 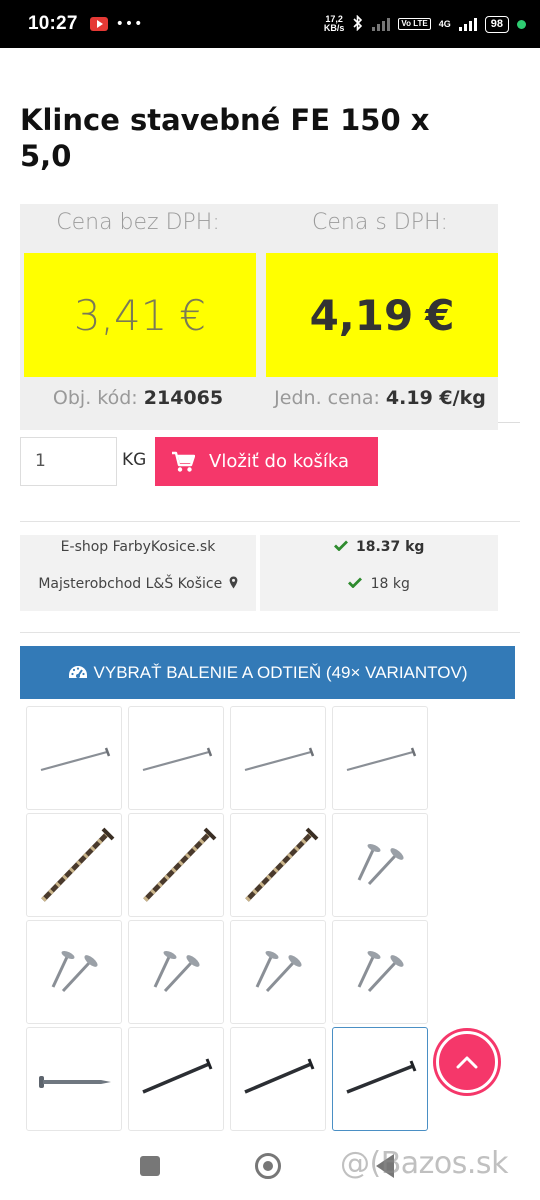 I want to click on privacy-indicator-icon, so click(x=521, y=24).